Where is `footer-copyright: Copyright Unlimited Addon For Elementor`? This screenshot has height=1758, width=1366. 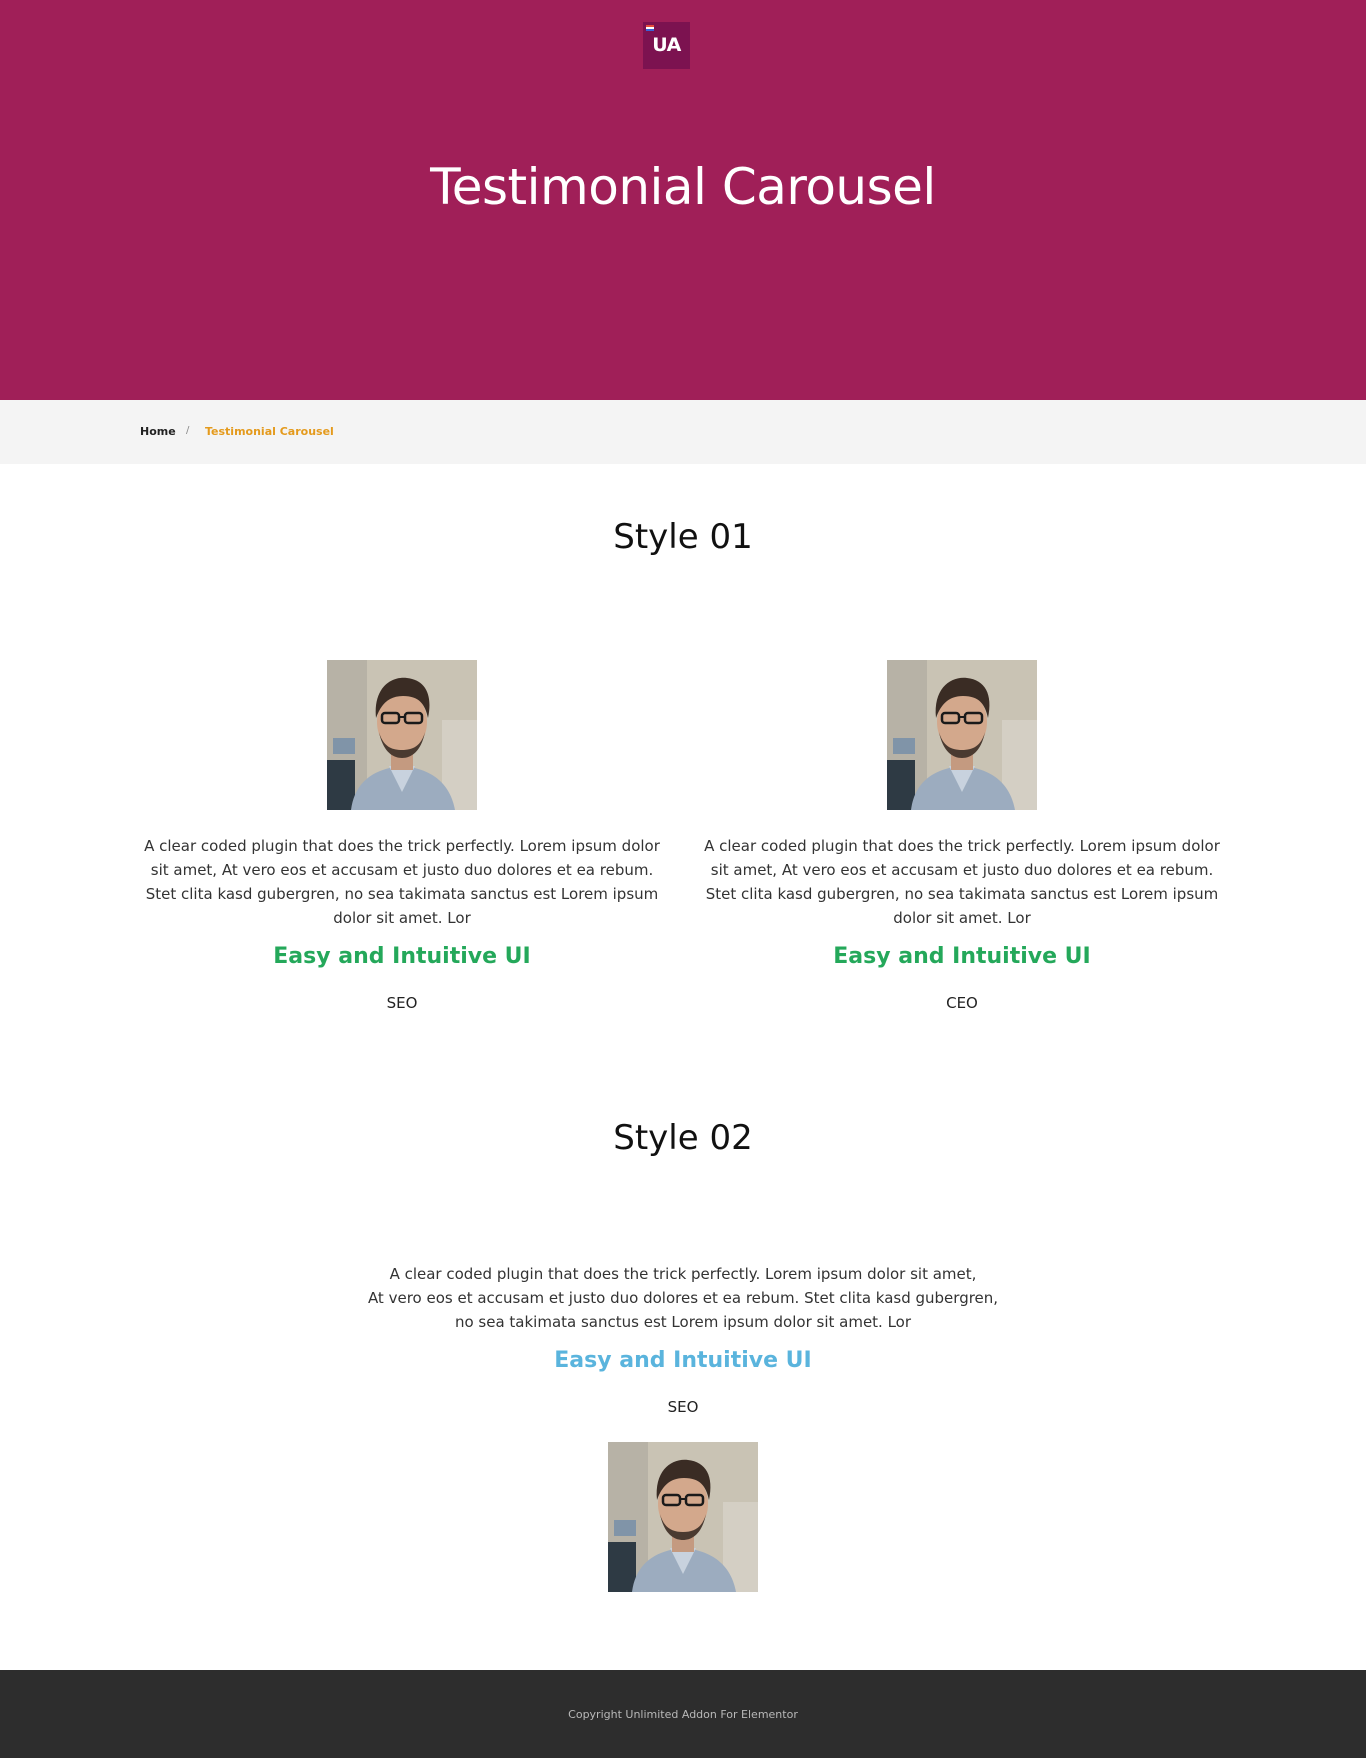 footer-copyright: Copyright Unlimited Addon For Elementor is located at coordinates (683, 1714).